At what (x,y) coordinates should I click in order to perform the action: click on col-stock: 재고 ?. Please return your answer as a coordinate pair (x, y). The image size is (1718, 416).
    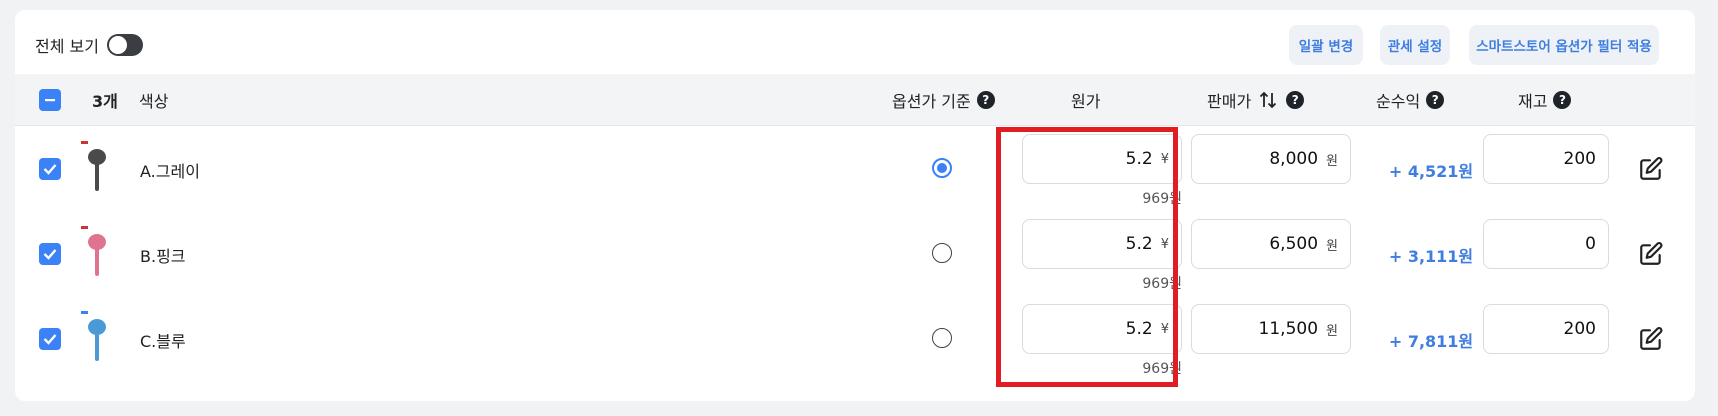
    Looking at the image, I should click on (1545, 100).